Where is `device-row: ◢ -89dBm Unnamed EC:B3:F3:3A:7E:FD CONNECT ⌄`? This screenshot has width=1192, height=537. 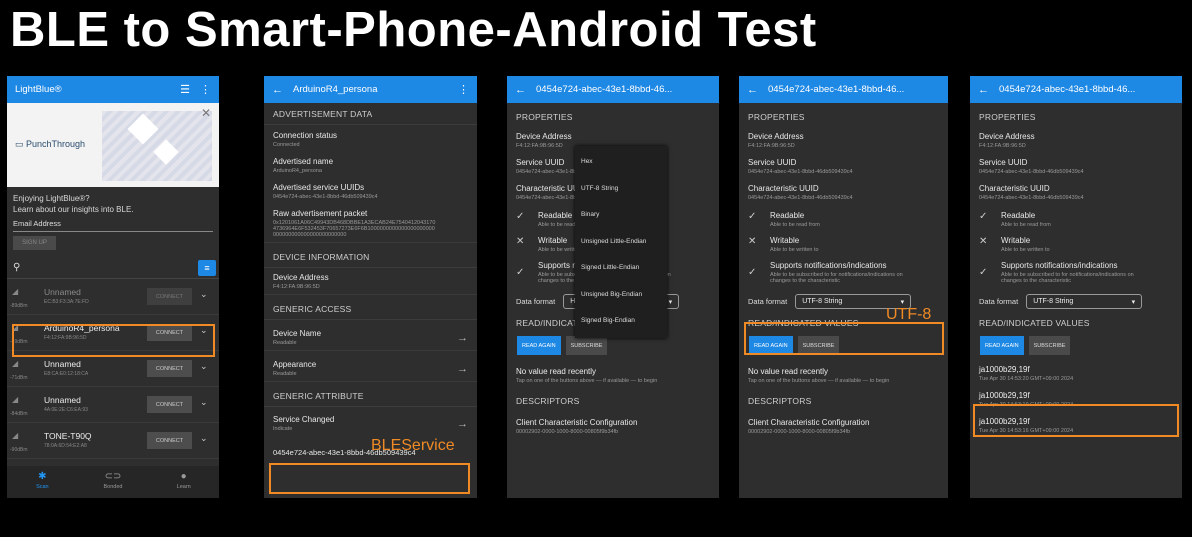 device-row: ◢ -89dBm Unnamed EC:B3:F3:3A:7E:FD CONNECT ⌄ is located at coordinates (113, 297).